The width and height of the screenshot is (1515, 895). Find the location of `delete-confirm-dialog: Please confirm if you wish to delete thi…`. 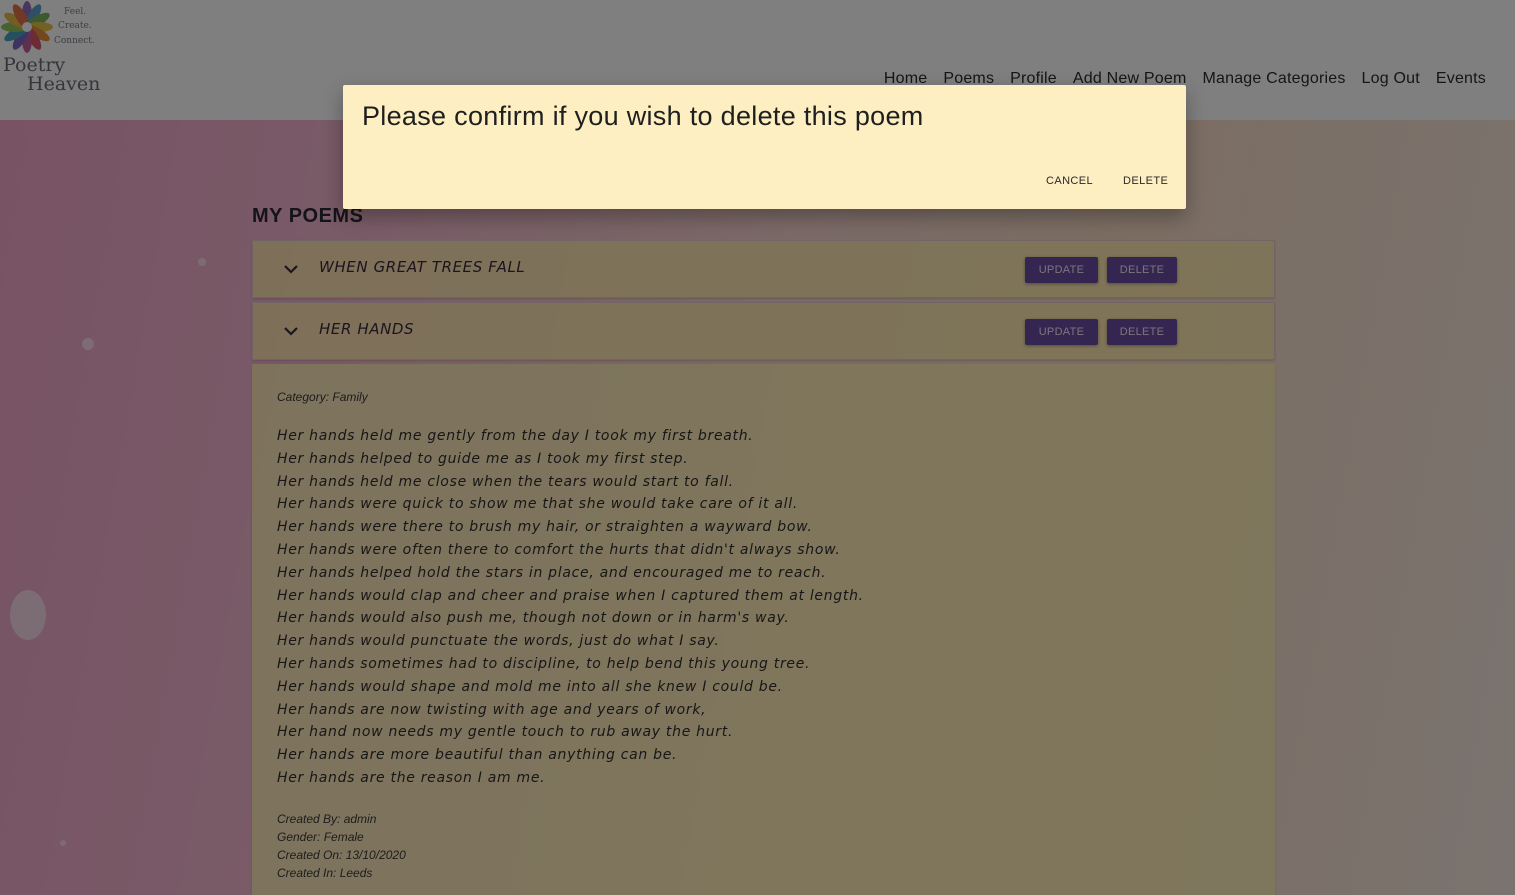

delete-confirm-dialog: Please confirm if you wish to delete thi… is located at coordinates (764, 147).